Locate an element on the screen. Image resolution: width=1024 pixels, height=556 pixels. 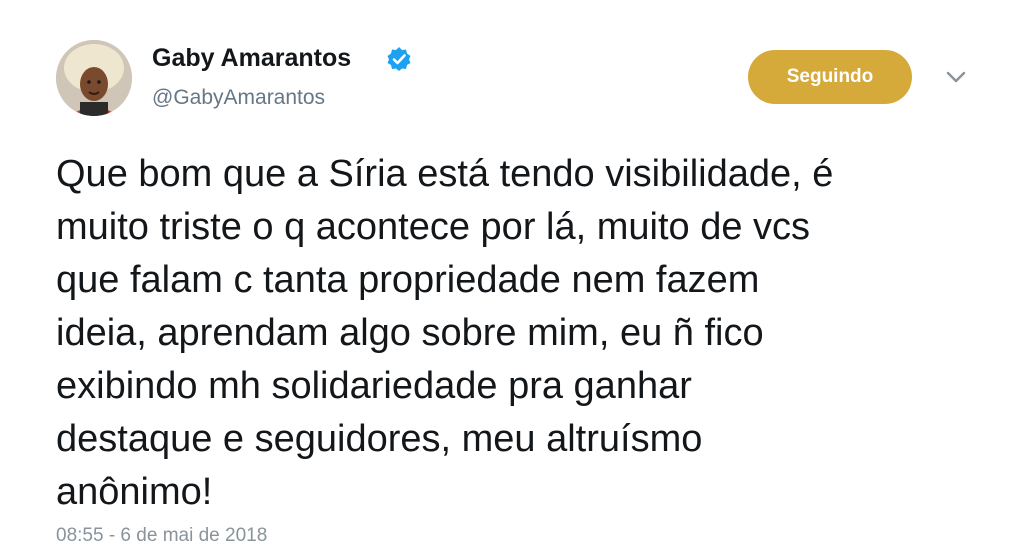
verified-badge-icon is located at coordinates (399, 59).